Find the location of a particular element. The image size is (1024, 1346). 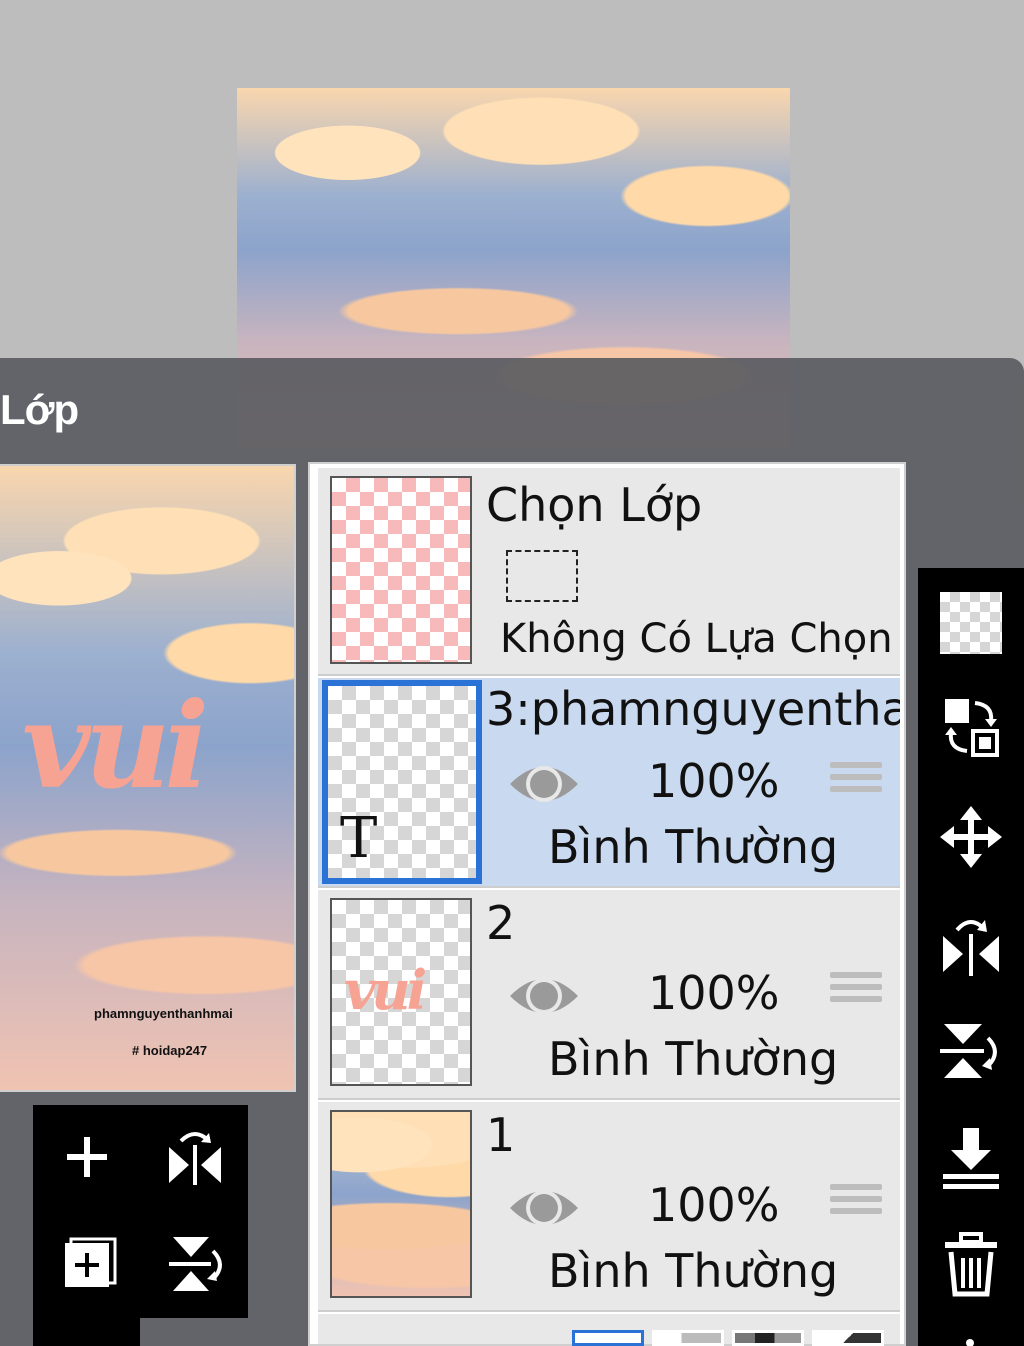

layer-name: 1 is located at coordinates (501, 1135).